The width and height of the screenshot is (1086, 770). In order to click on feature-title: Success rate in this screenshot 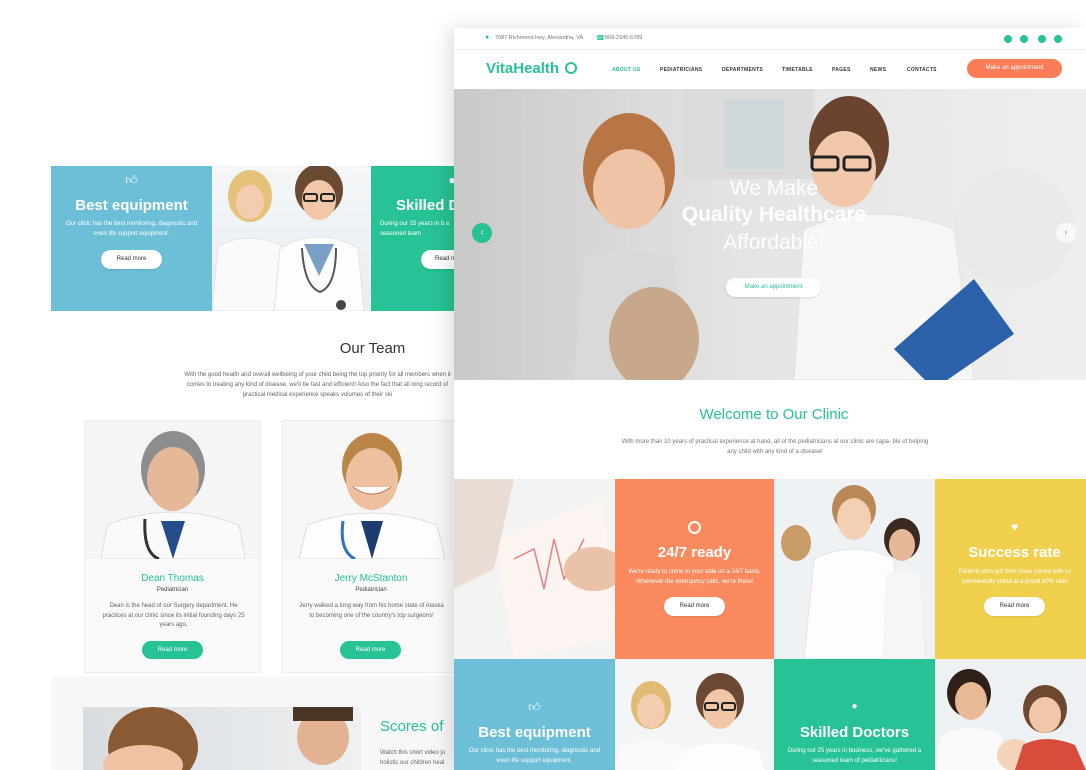, I will do `click(1014, 552)`.